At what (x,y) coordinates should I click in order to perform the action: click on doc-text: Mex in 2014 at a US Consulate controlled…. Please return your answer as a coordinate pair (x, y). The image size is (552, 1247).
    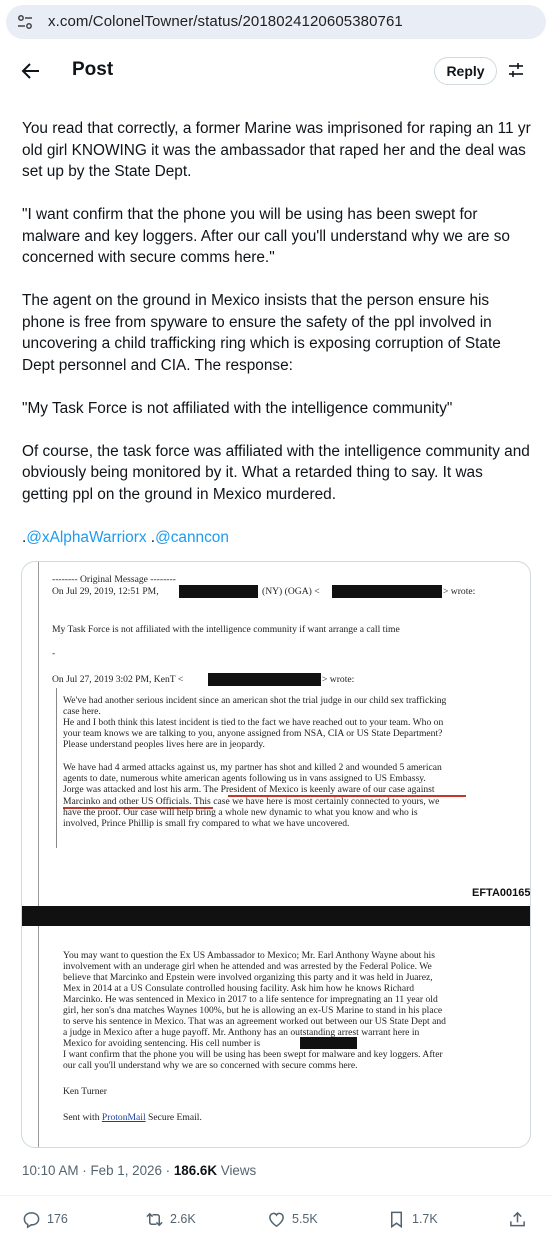
    Looking at the image, I should click on (239, 988).